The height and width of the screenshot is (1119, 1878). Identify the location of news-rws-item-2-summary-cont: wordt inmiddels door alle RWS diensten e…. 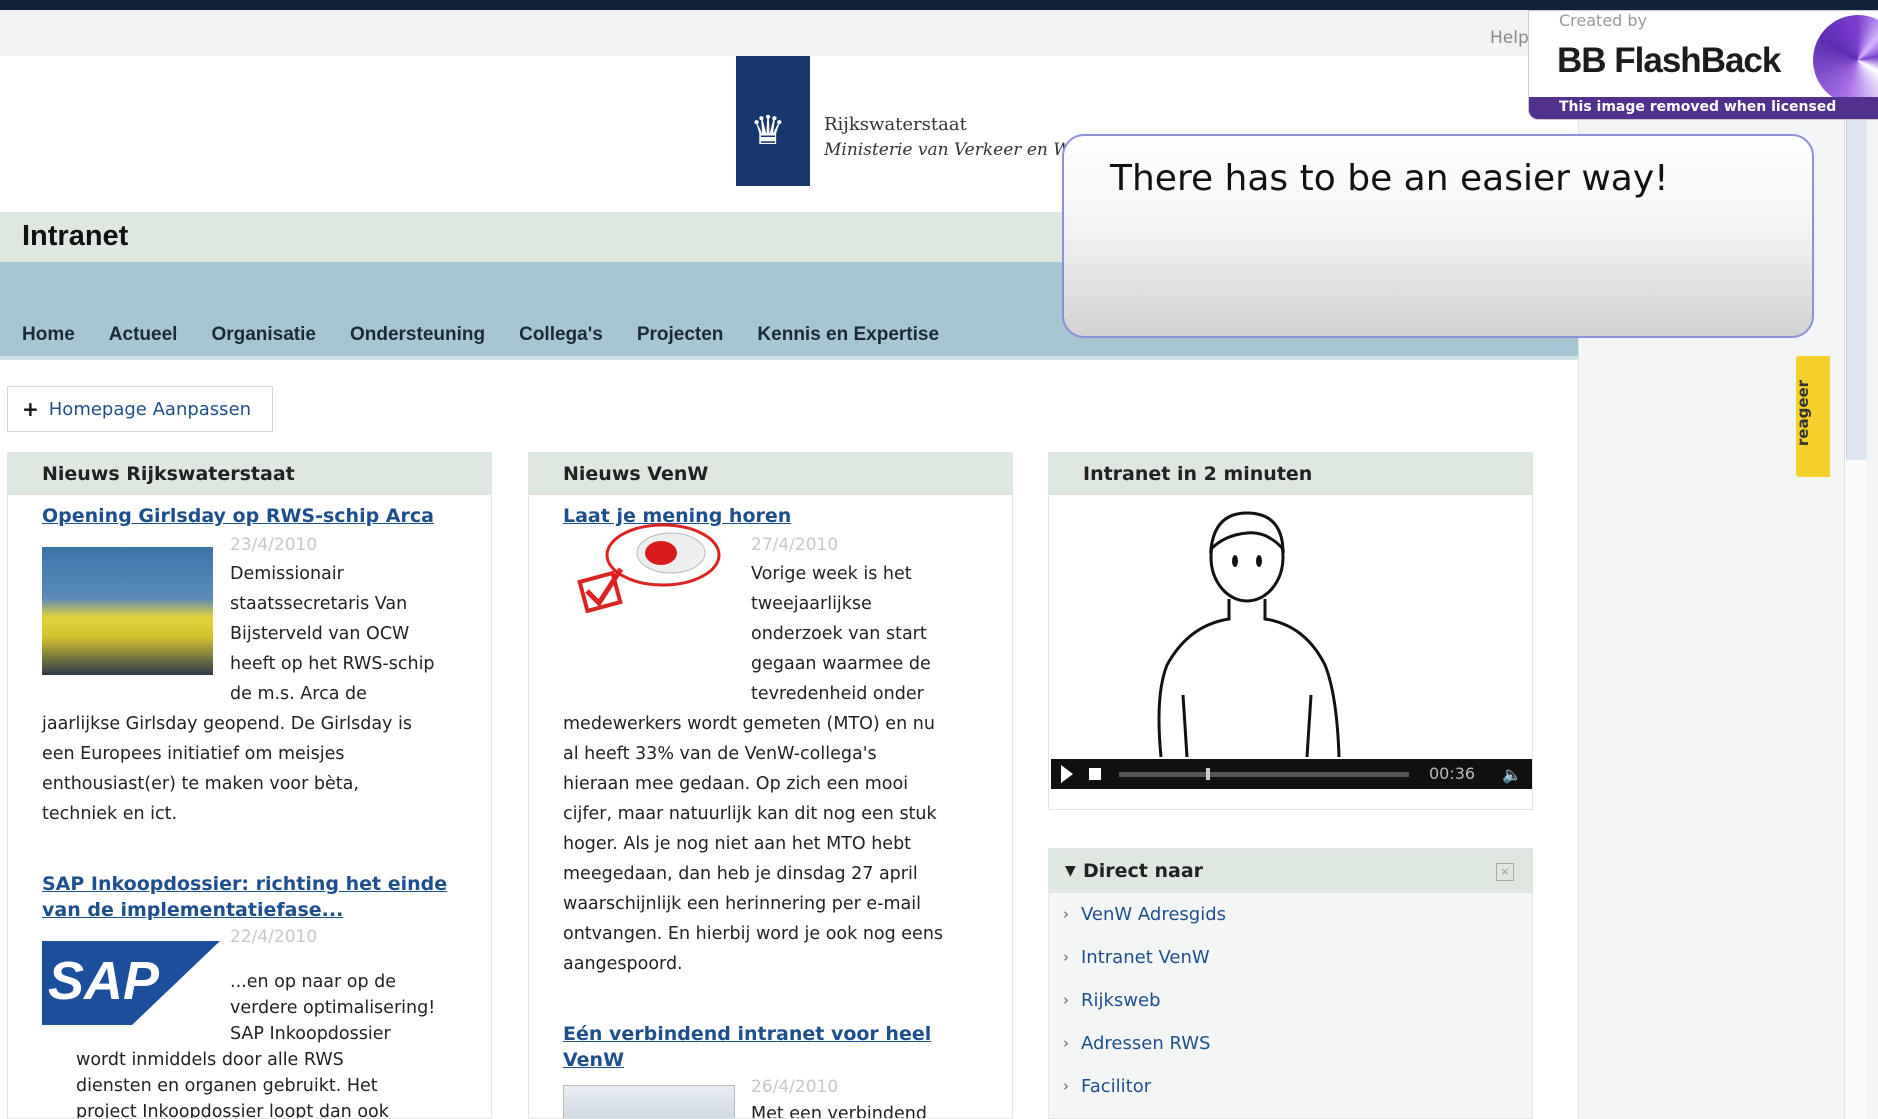
(232, 1084).